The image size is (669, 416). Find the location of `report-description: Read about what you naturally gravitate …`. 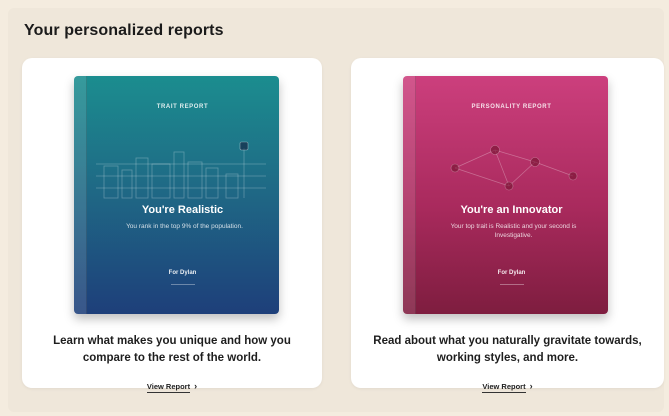

report-description: Read about what you naturally gravitate … is located at coordinates (507, 349).